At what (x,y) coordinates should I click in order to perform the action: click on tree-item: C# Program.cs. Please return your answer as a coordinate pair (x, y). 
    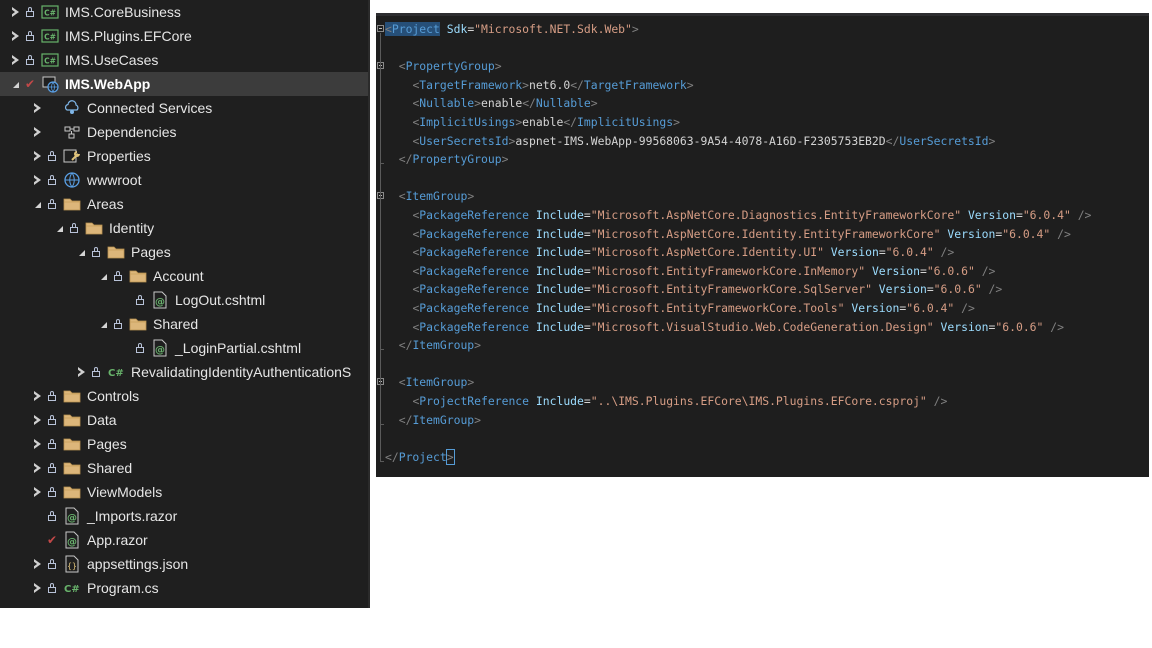
    Looking at the image, I should click on (184, 588).